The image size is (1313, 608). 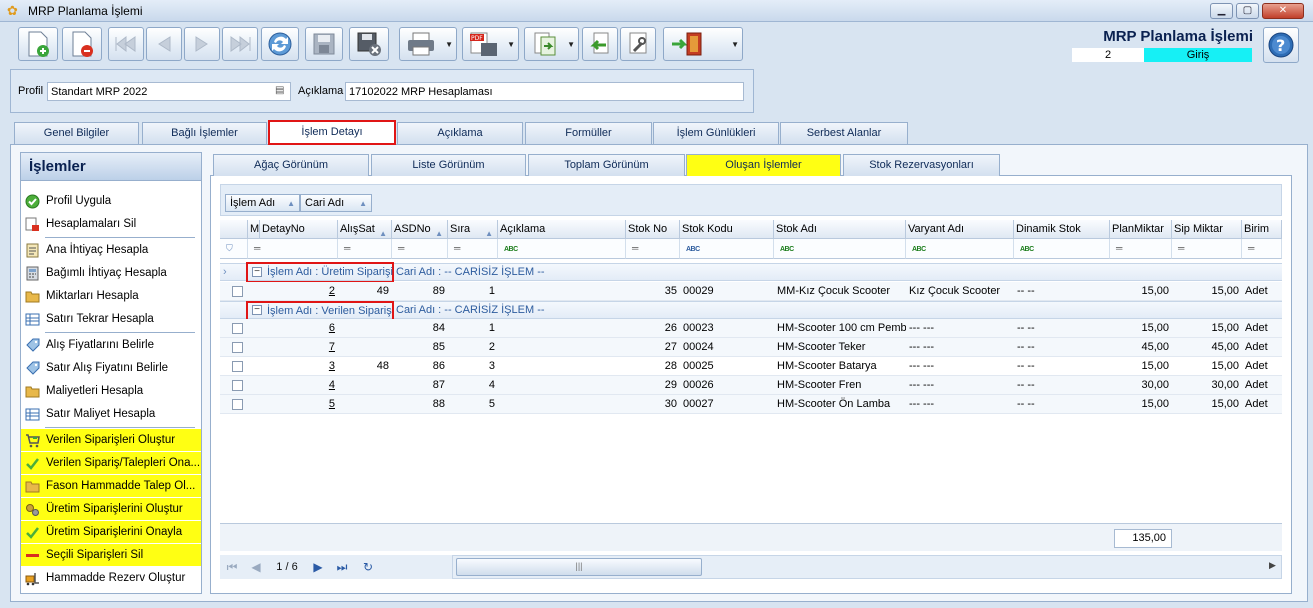 What do you see at coordinates (234, 249) in the screenshot?
I see `filter-icon: ⛉` at bounding box center [234, 249].